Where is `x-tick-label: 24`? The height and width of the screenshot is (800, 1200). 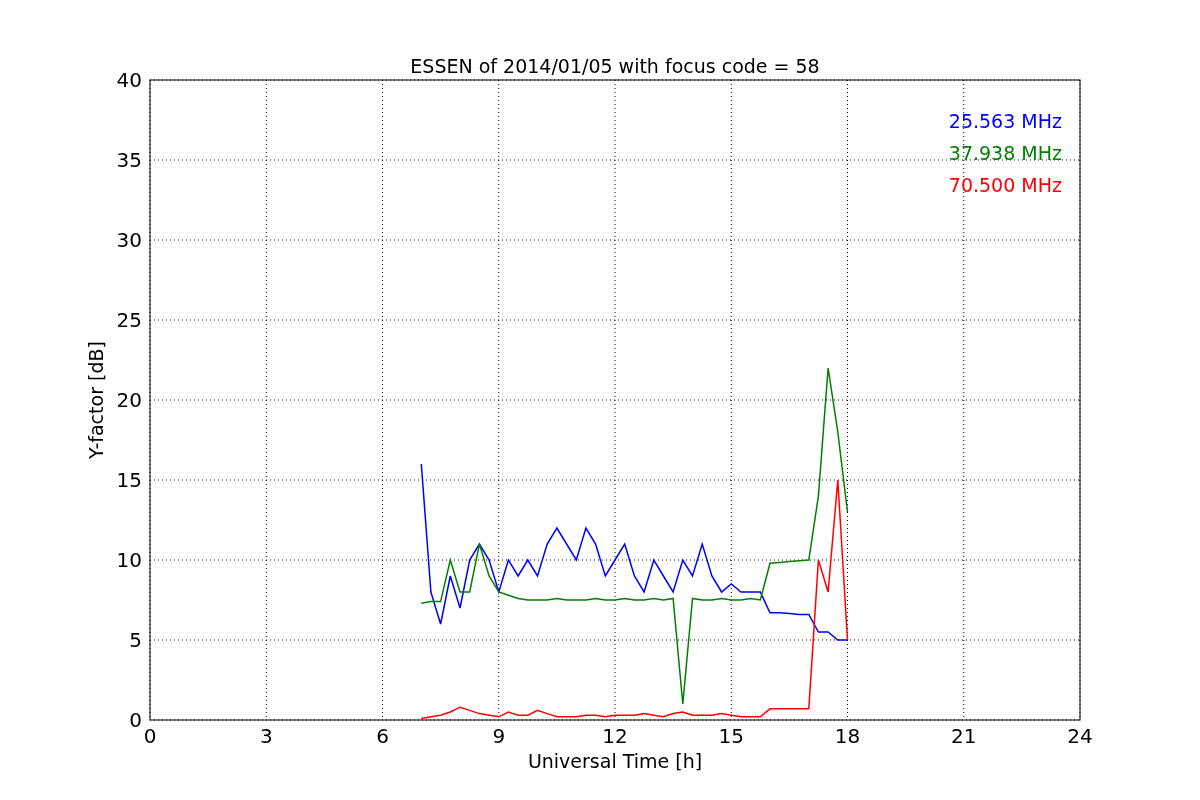 x-tick-label: 24 is located at coordinates (1080, 736).